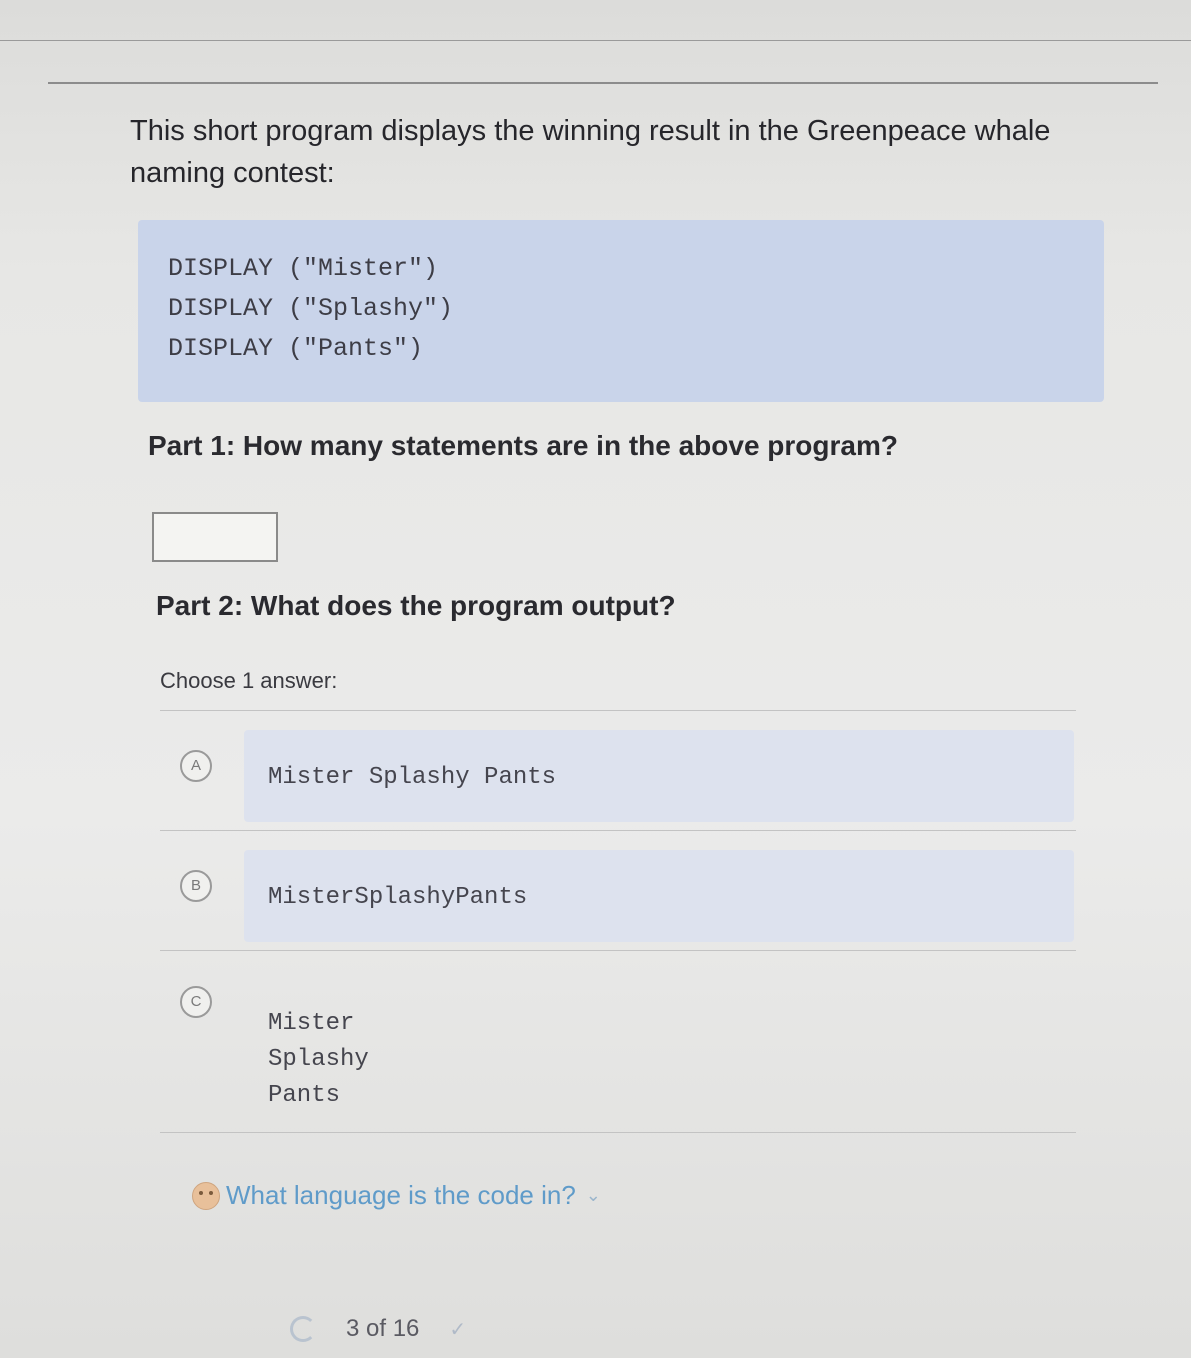  I want to click on code-line: DISPLAY ("Pants"), so click(296, 348).